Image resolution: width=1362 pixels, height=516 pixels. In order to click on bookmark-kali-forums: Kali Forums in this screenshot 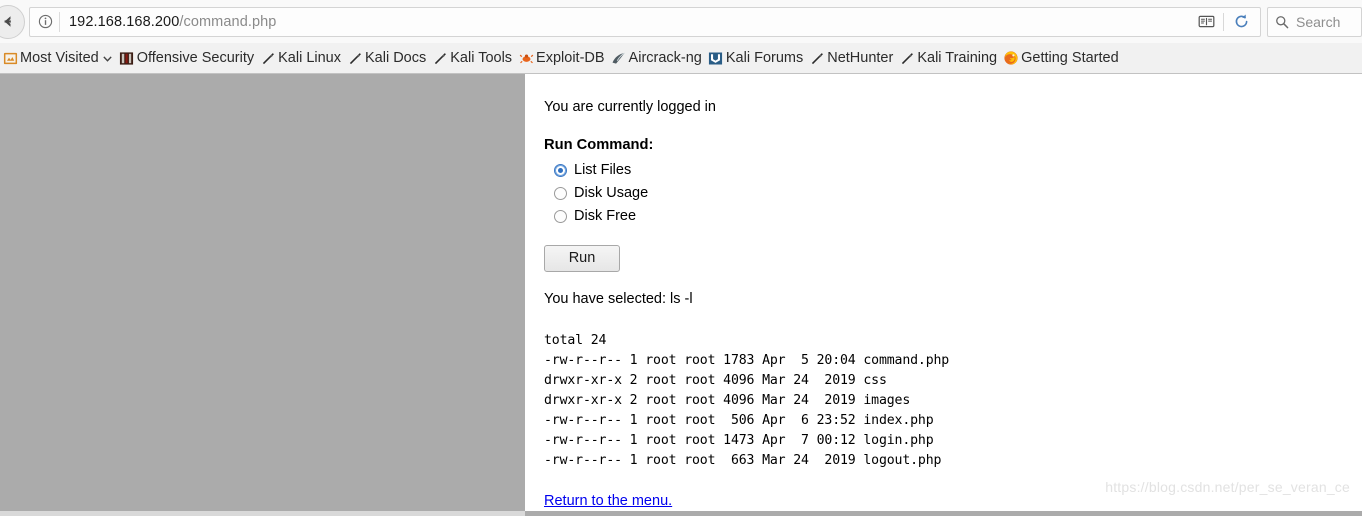, I will do `click(756, 58)`.